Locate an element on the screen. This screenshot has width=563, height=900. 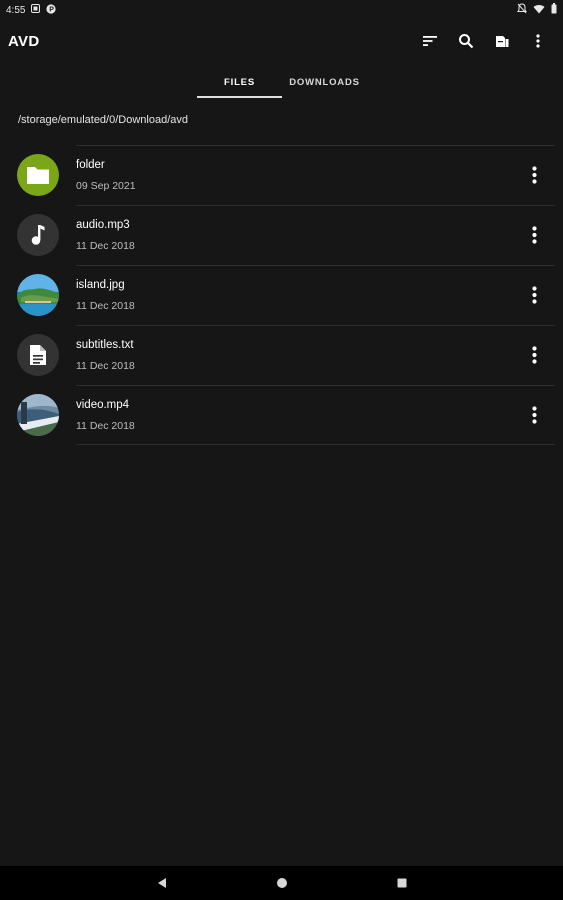
svg-text: P is located at coordinates (52, 9).